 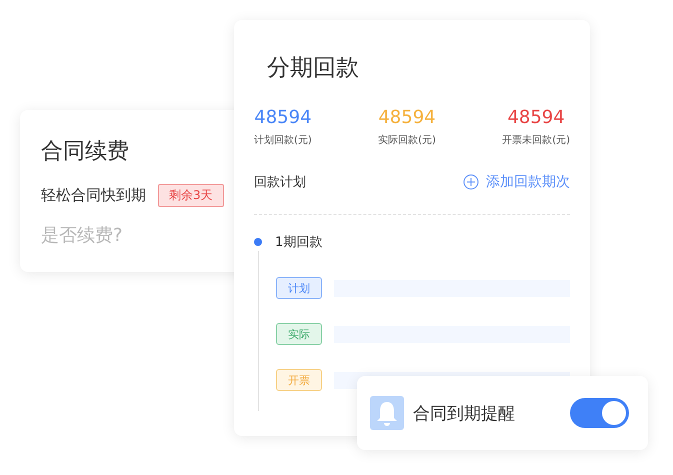 I want to click on stat-label: 计划回款(元), so click(x=283, y=140).